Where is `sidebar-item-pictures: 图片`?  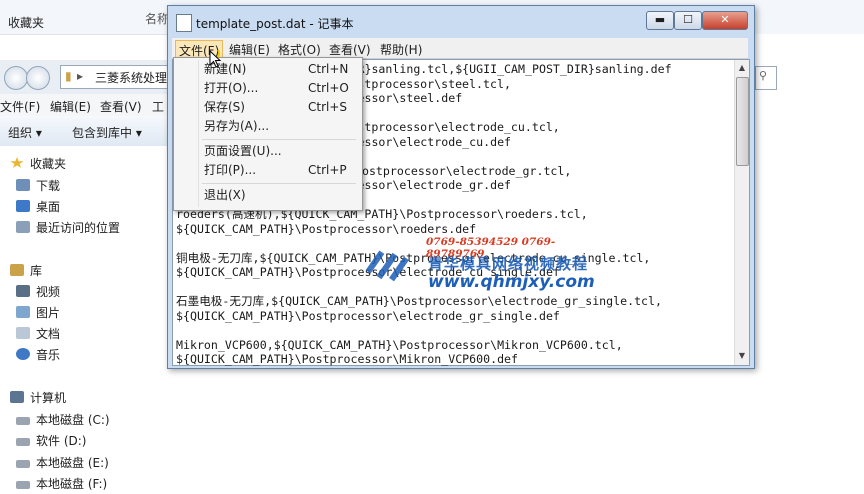
sidebar-item-pictures: 图片 is located at coordinates (38, 313).